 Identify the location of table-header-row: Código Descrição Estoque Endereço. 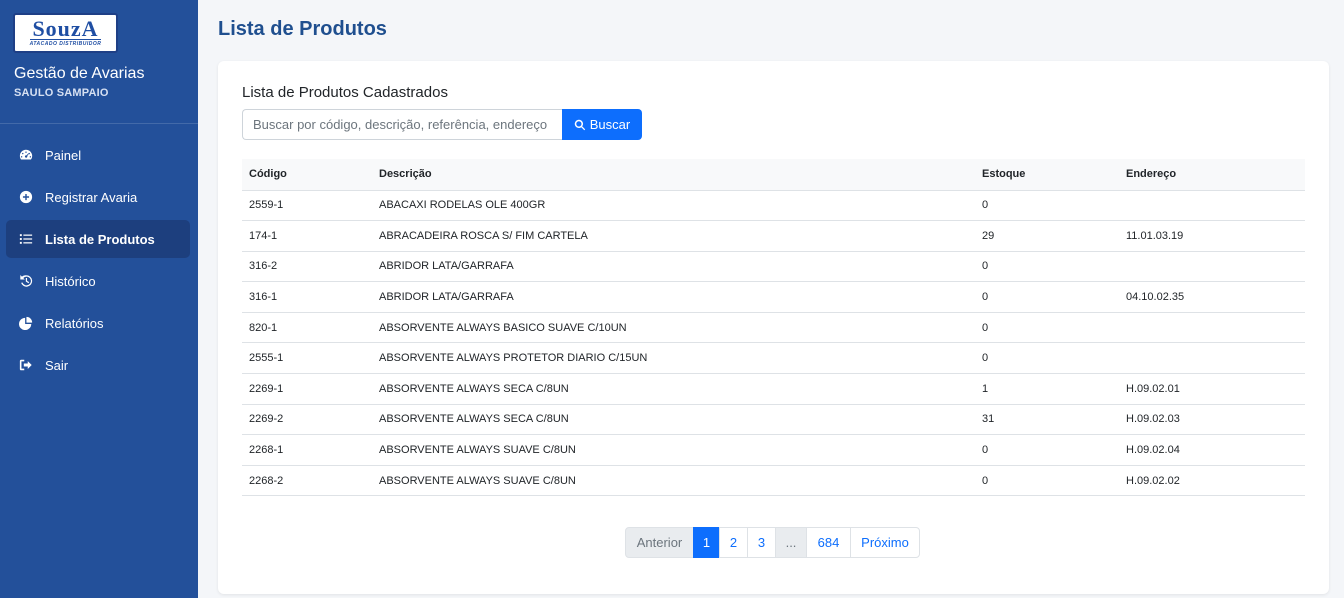
(773, 175).